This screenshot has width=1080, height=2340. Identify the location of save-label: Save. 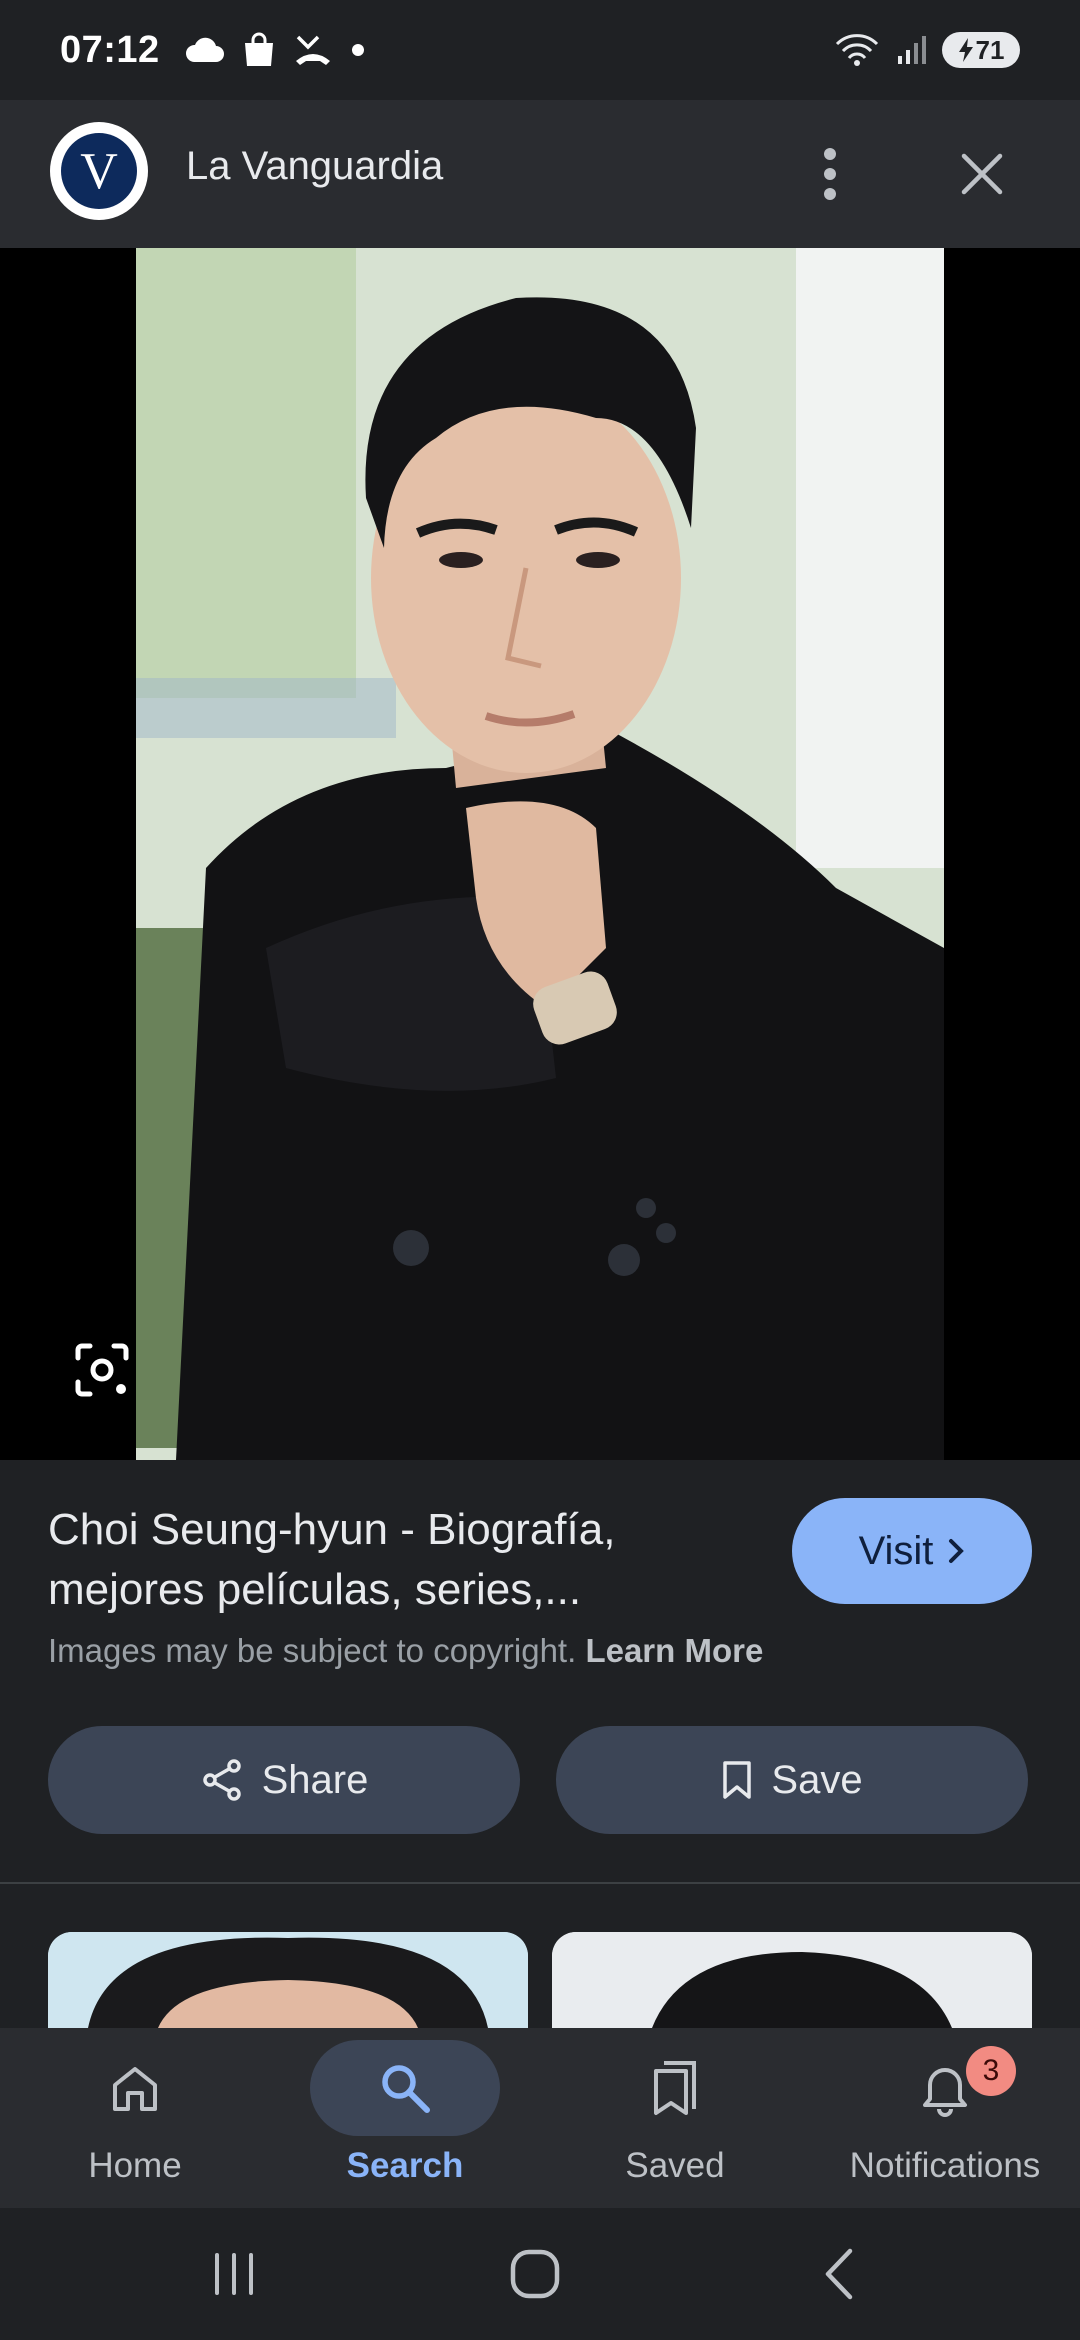
(817, 1779).